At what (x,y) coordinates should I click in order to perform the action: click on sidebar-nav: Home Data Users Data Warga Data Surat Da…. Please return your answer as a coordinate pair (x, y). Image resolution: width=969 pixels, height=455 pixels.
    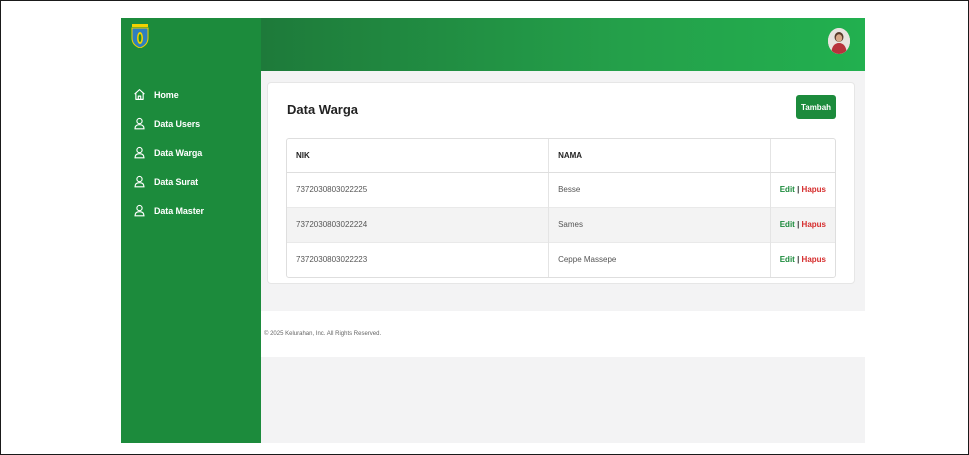
    Looking at the image, I should click on (191, 152).